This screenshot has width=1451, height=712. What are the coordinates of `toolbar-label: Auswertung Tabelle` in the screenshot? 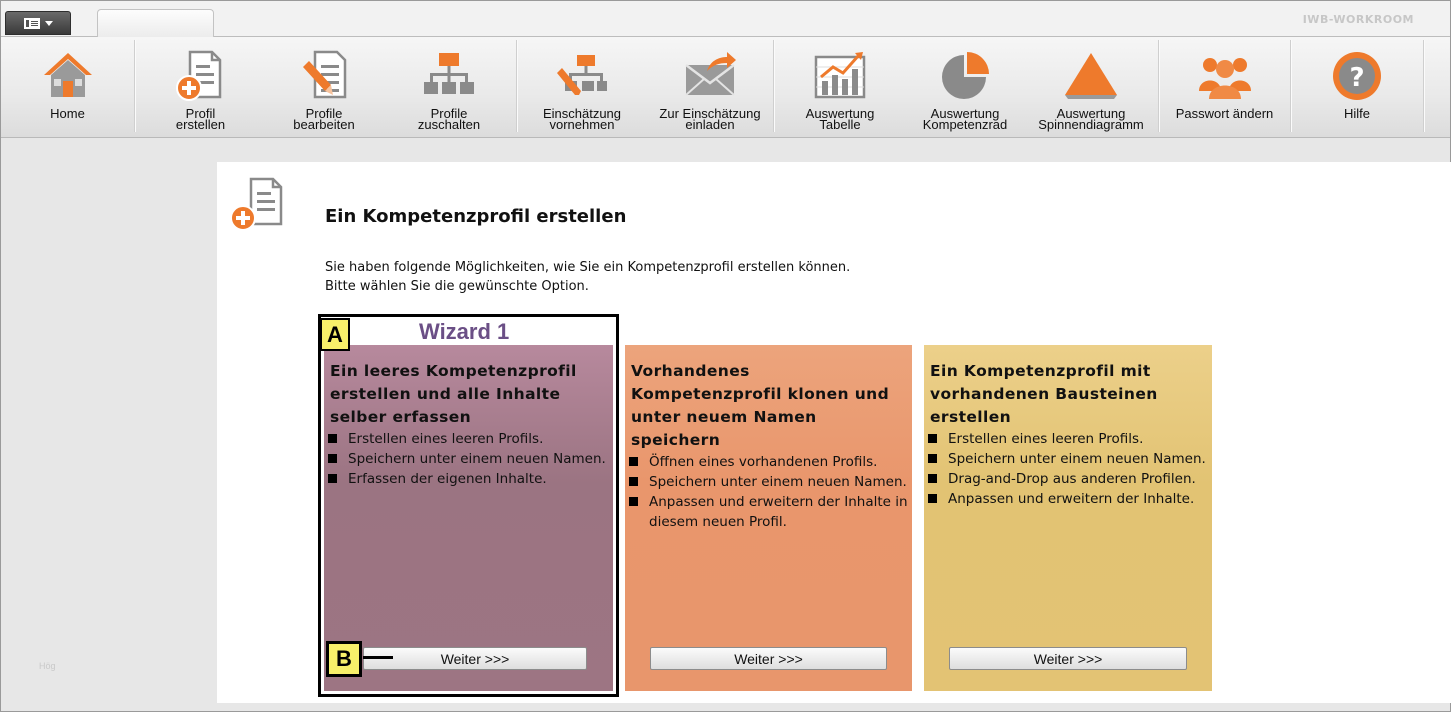 It's located at (840, 119).